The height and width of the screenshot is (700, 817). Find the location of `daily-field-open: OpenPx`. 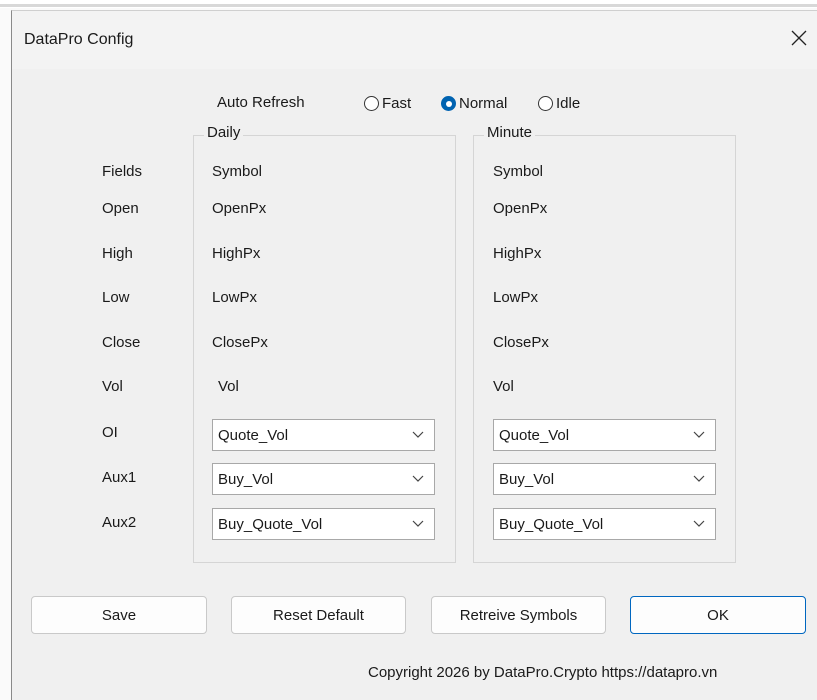

daily-field-open: OpenPx is located at coordinates (239, 208).